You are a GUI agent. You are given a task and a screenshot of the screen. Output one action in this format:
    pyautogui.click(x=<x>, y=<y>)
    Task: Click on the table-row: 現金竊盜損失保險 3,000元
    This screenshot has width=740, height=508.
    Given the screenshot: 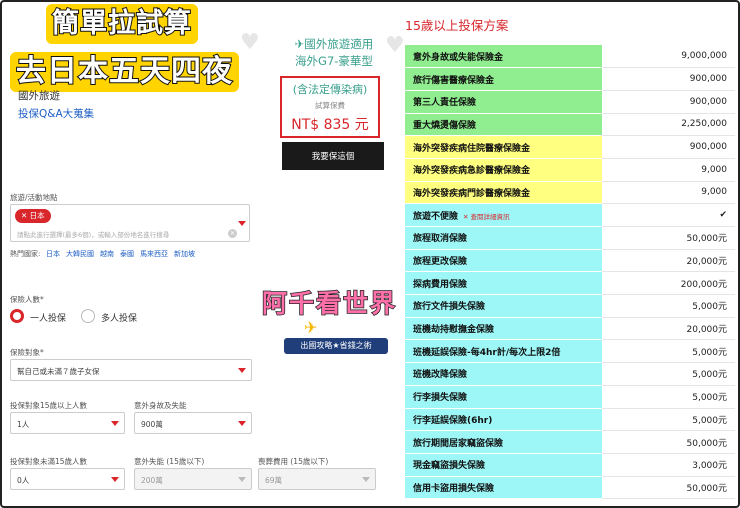 What is the action you would take?
    pyautogui.click(x=570, y=465)
    